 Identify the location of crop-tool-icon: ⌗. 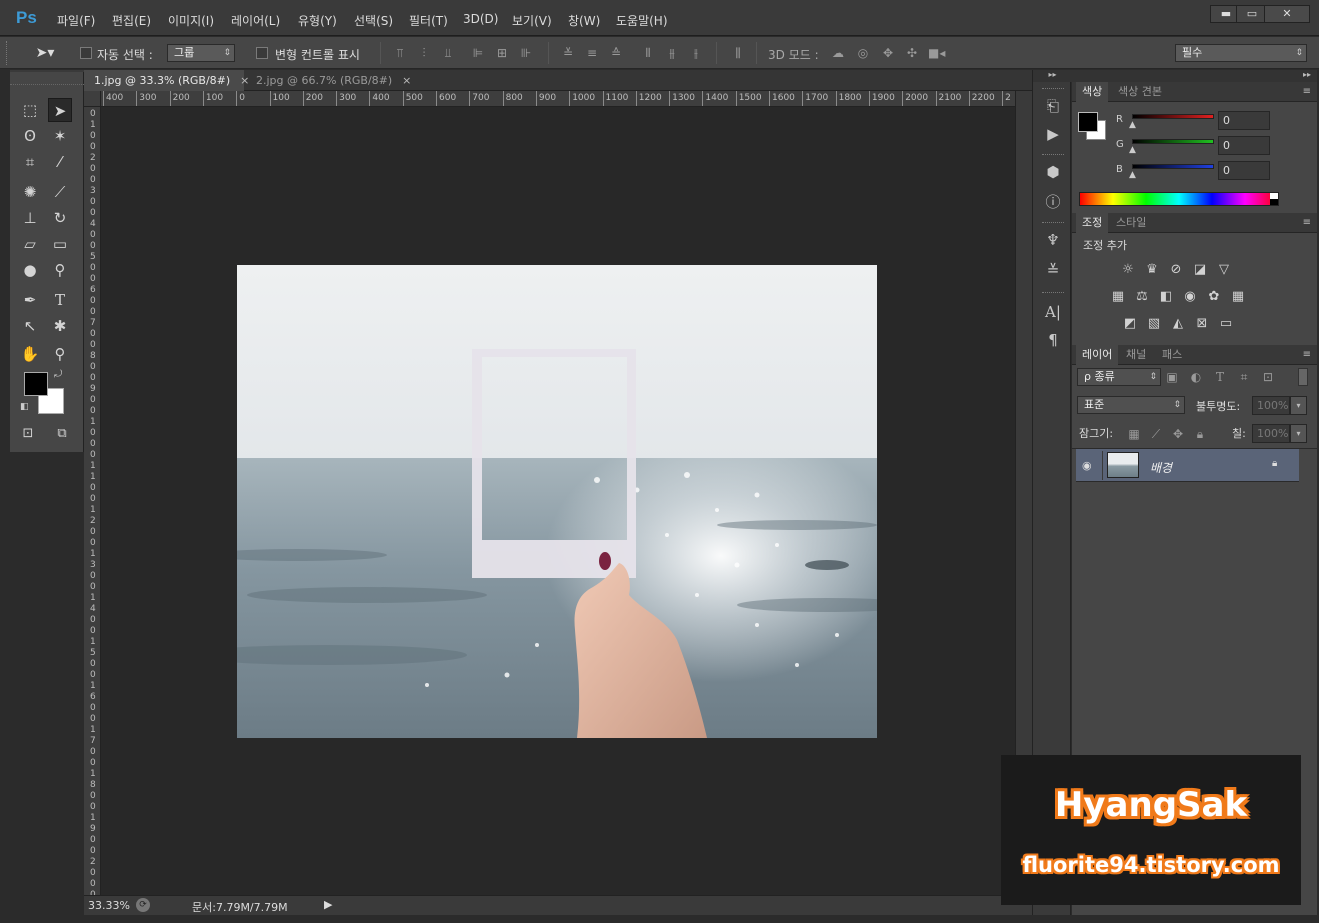
(30, 162).